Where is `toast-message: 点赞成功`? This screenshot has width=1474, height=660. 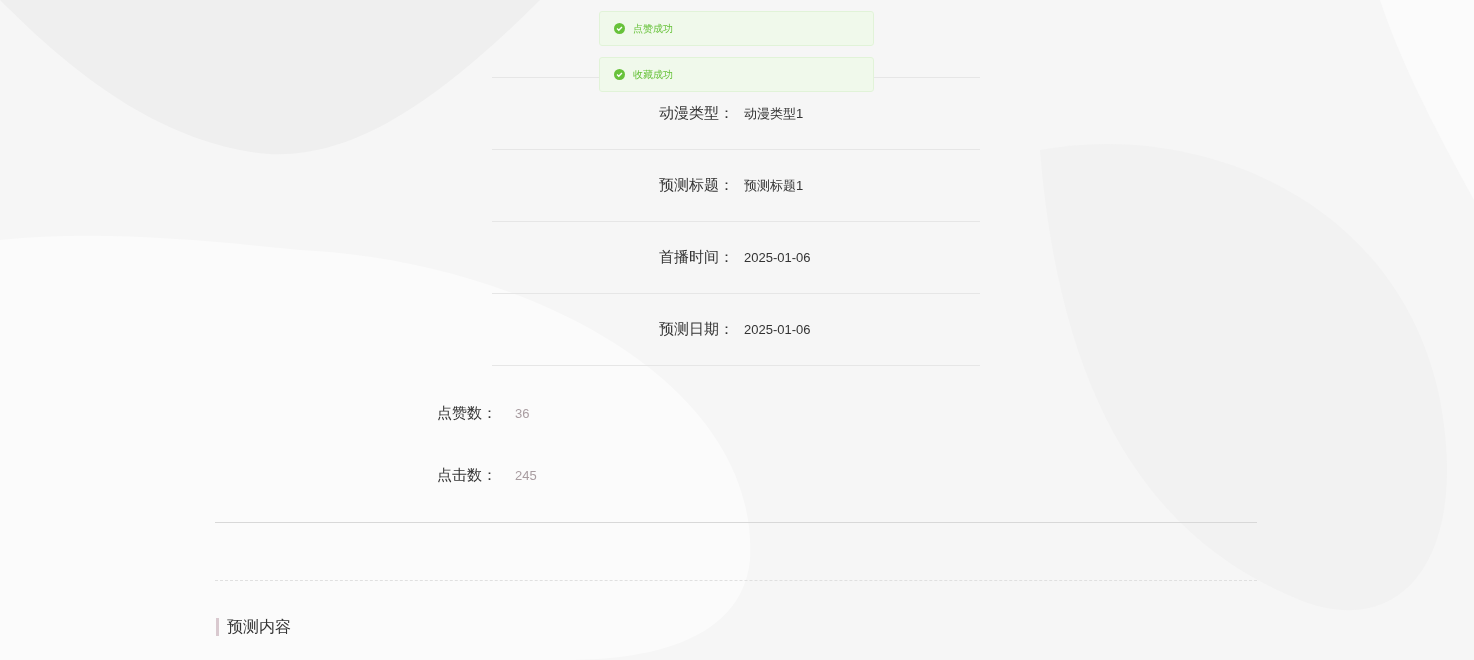 toast-message: 点赞成功 is located at coordinates (653, 28).